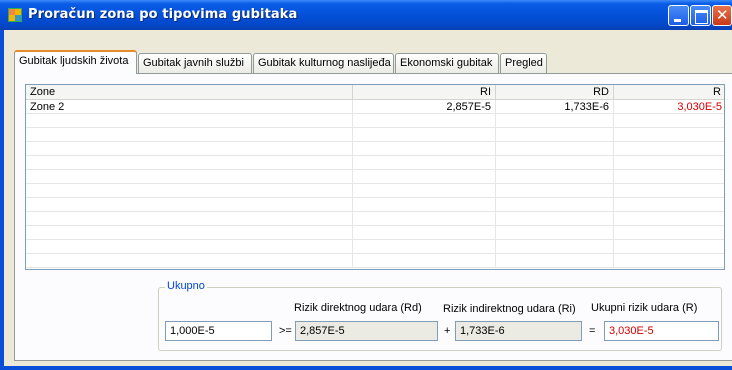  Describe the element at coordinates (523, 63) in the screenshot. I see `tab-pregled: Pregled` at that location.